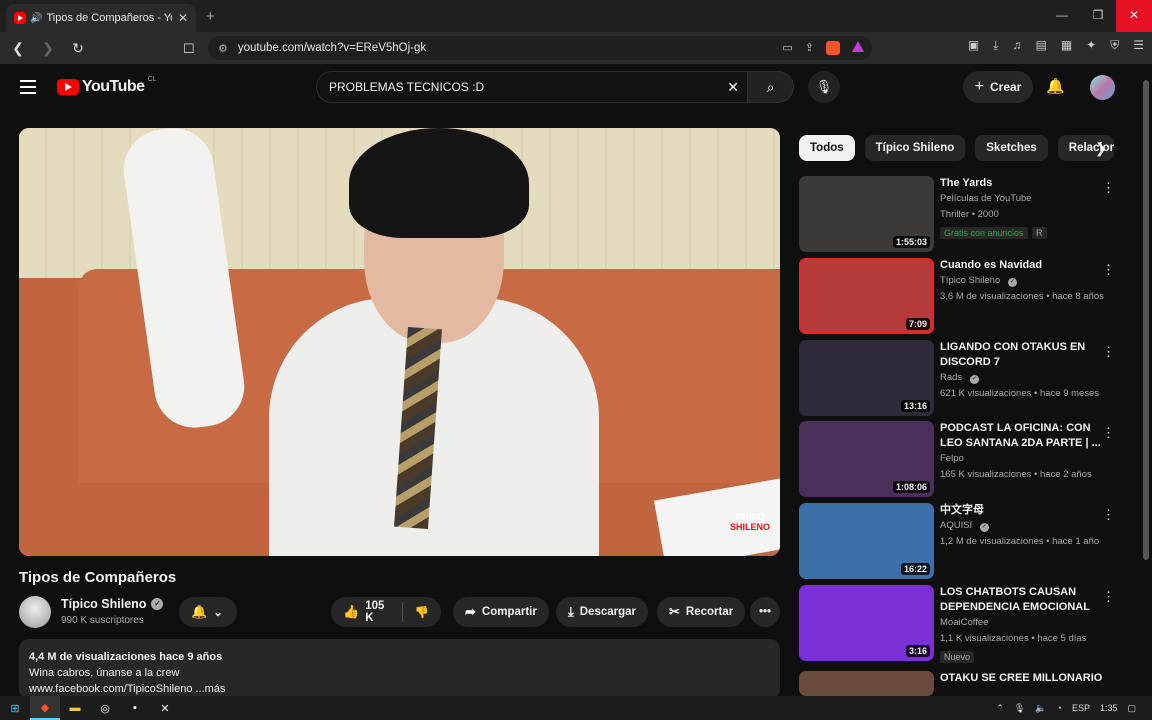  Describe the element at coordinates (35, 612) in the screenshot. I see `channel-avatar` at that location.